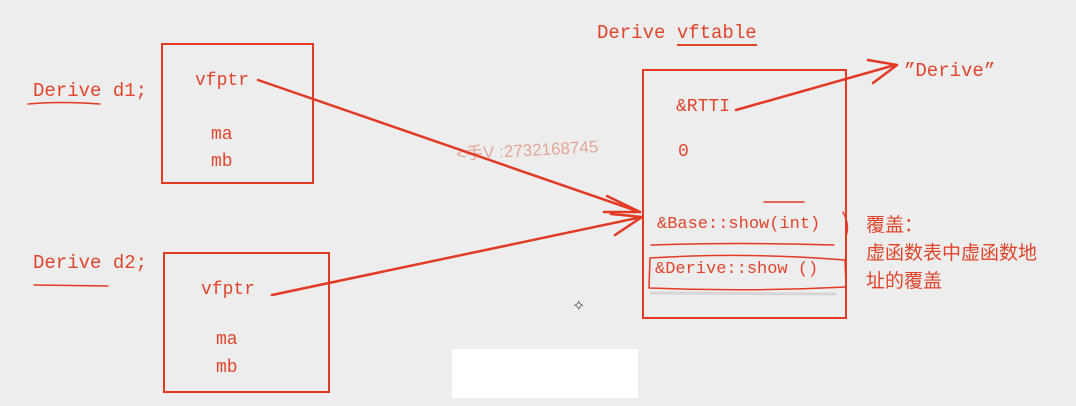 The width and height of the screenshot is (1076, 406). Describe the element at coordinates (457, 256) in the screenshot. I see `arrow-d2-to-vftable` at that location.